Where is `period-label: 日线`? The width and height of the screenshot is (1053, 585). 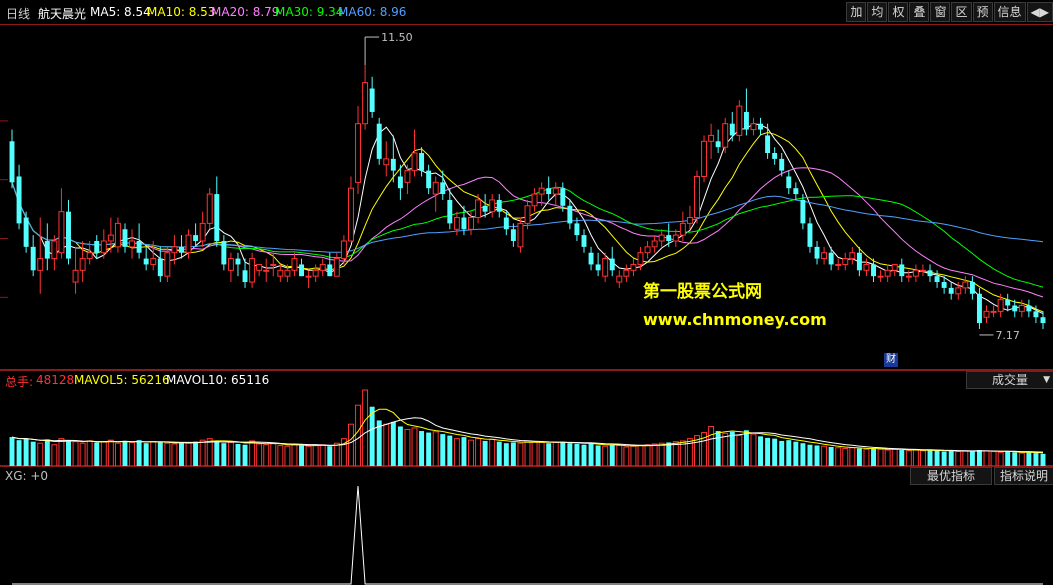 period-label: 日线 is located at coordinates (18, 13).